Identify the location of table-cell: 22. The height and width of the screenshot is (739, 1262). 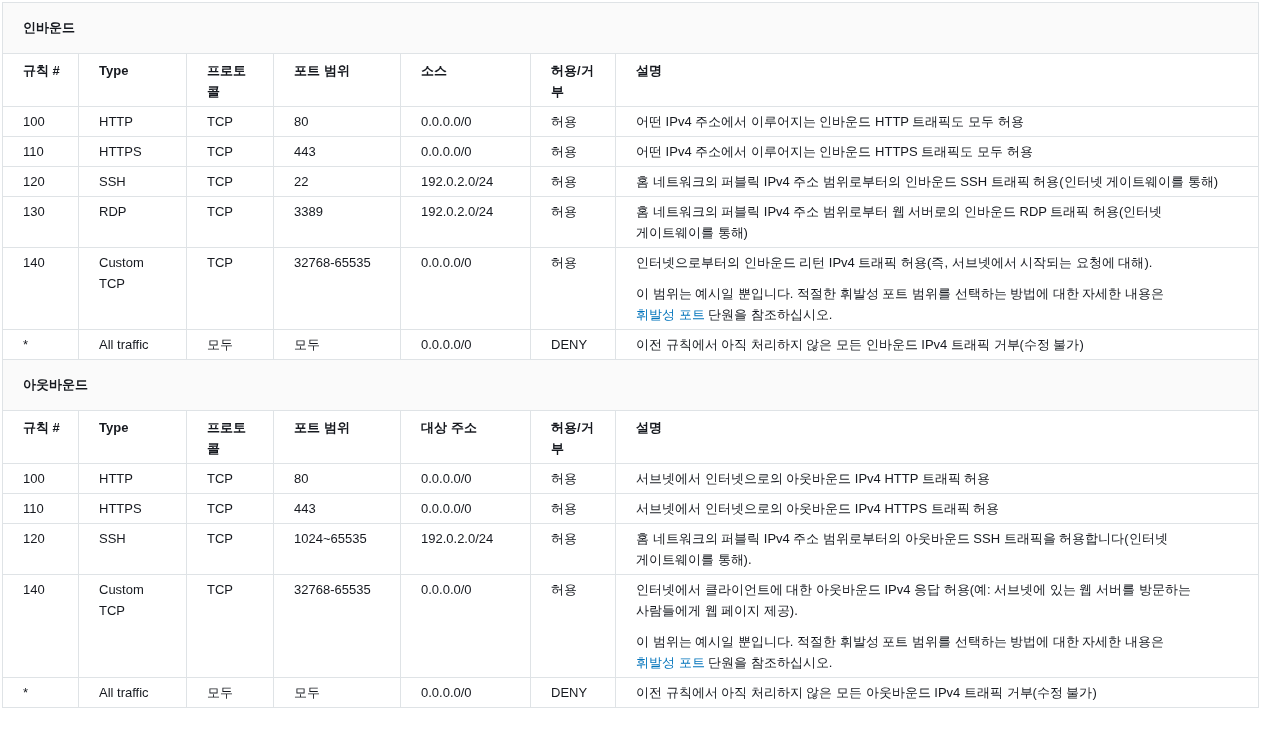
(337, 181).